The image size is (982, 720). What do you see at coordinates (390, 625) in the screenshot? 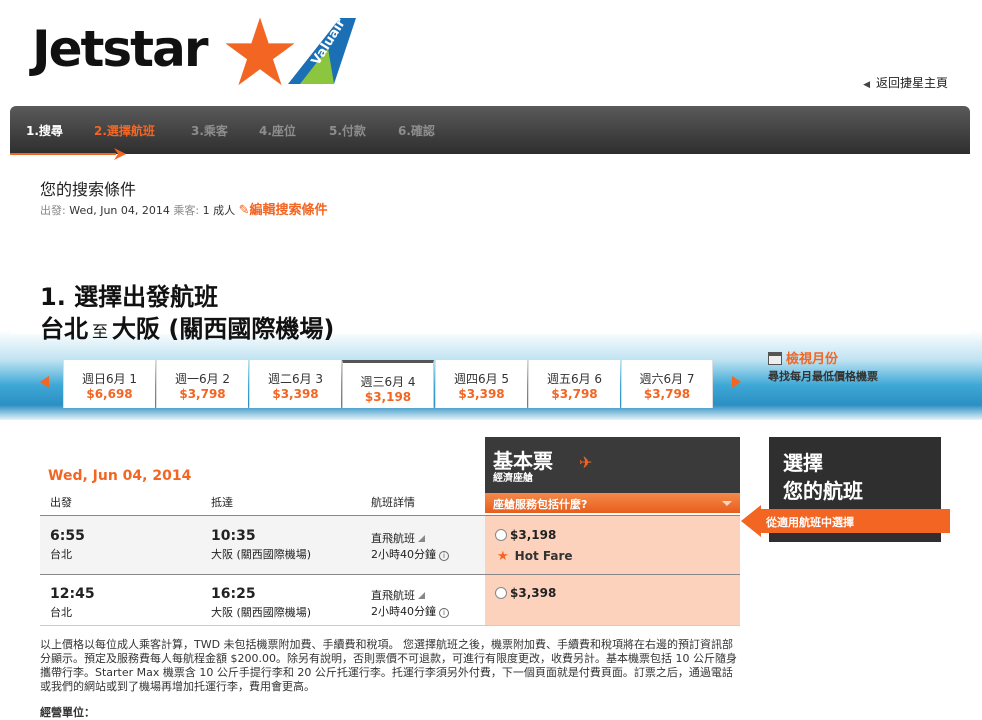
I see `row-divider` at bounding box center [390, 625].